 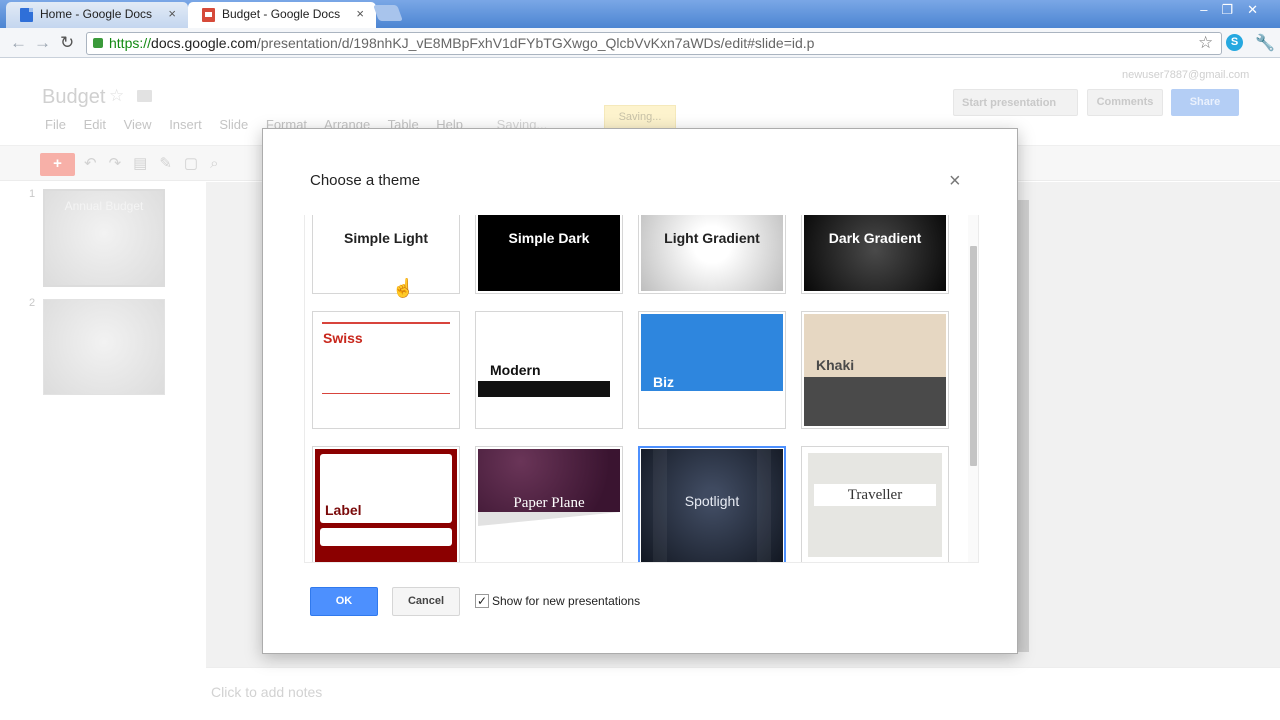 I want to click on slide-number: 1, so click(x=32, y=194).